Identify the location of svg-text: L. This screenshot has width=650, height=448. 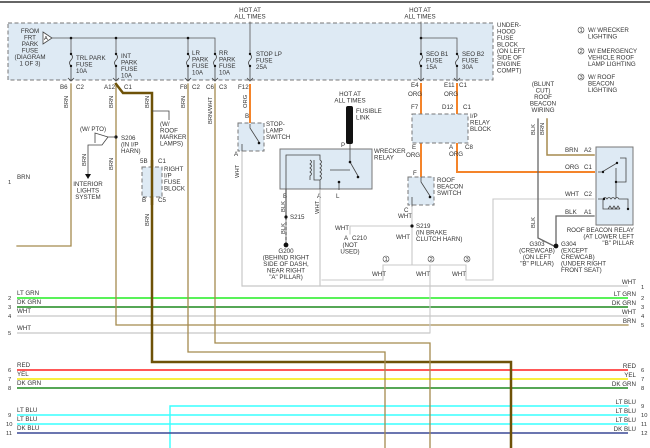
(338, 196).